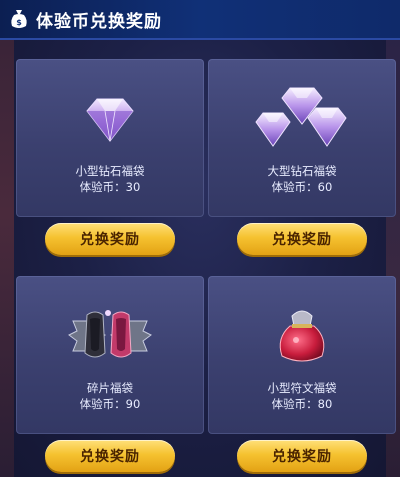  I want to click on redeem-button-fragment: 兑换奖励, so click(110, 456).